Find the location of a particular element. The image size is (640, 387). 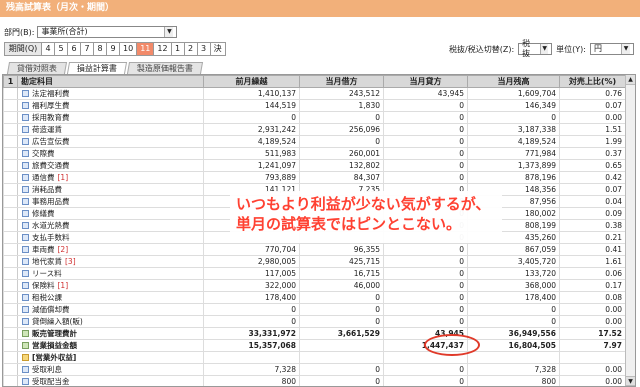

table-row: 旅費交通費 1,241,097 132,802 0 1,373,899 0.65 is located at coordinates (314, 165).